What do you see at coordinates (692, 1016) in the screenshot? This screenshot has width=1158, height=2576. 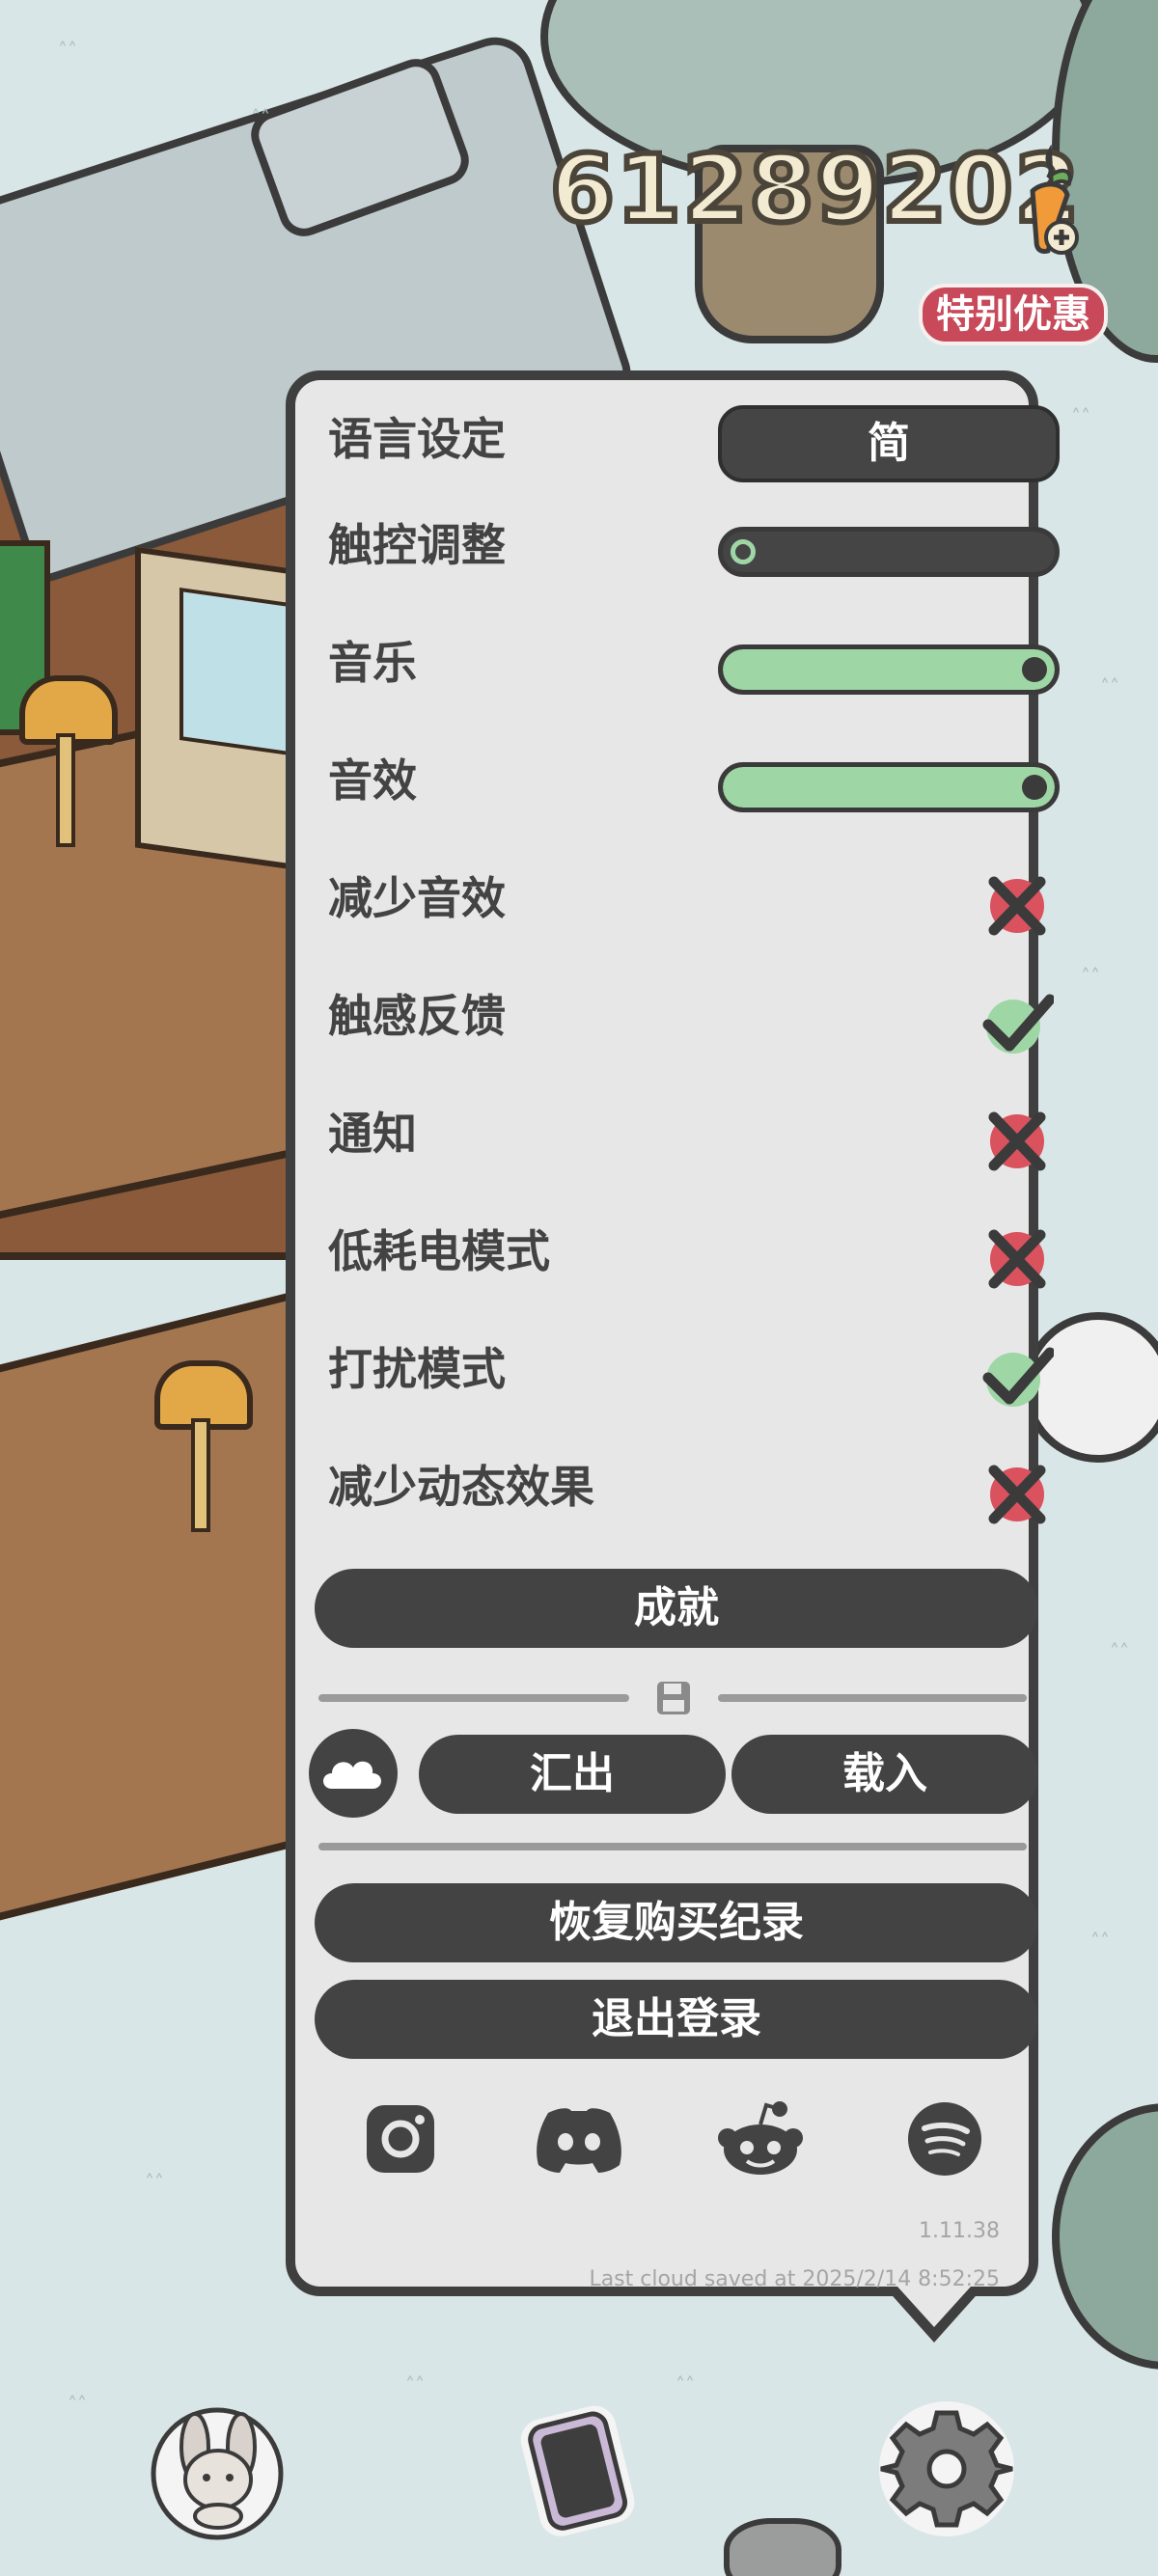 I see `haptics-row: 触感反馈` at bounding box center [692, 1016].